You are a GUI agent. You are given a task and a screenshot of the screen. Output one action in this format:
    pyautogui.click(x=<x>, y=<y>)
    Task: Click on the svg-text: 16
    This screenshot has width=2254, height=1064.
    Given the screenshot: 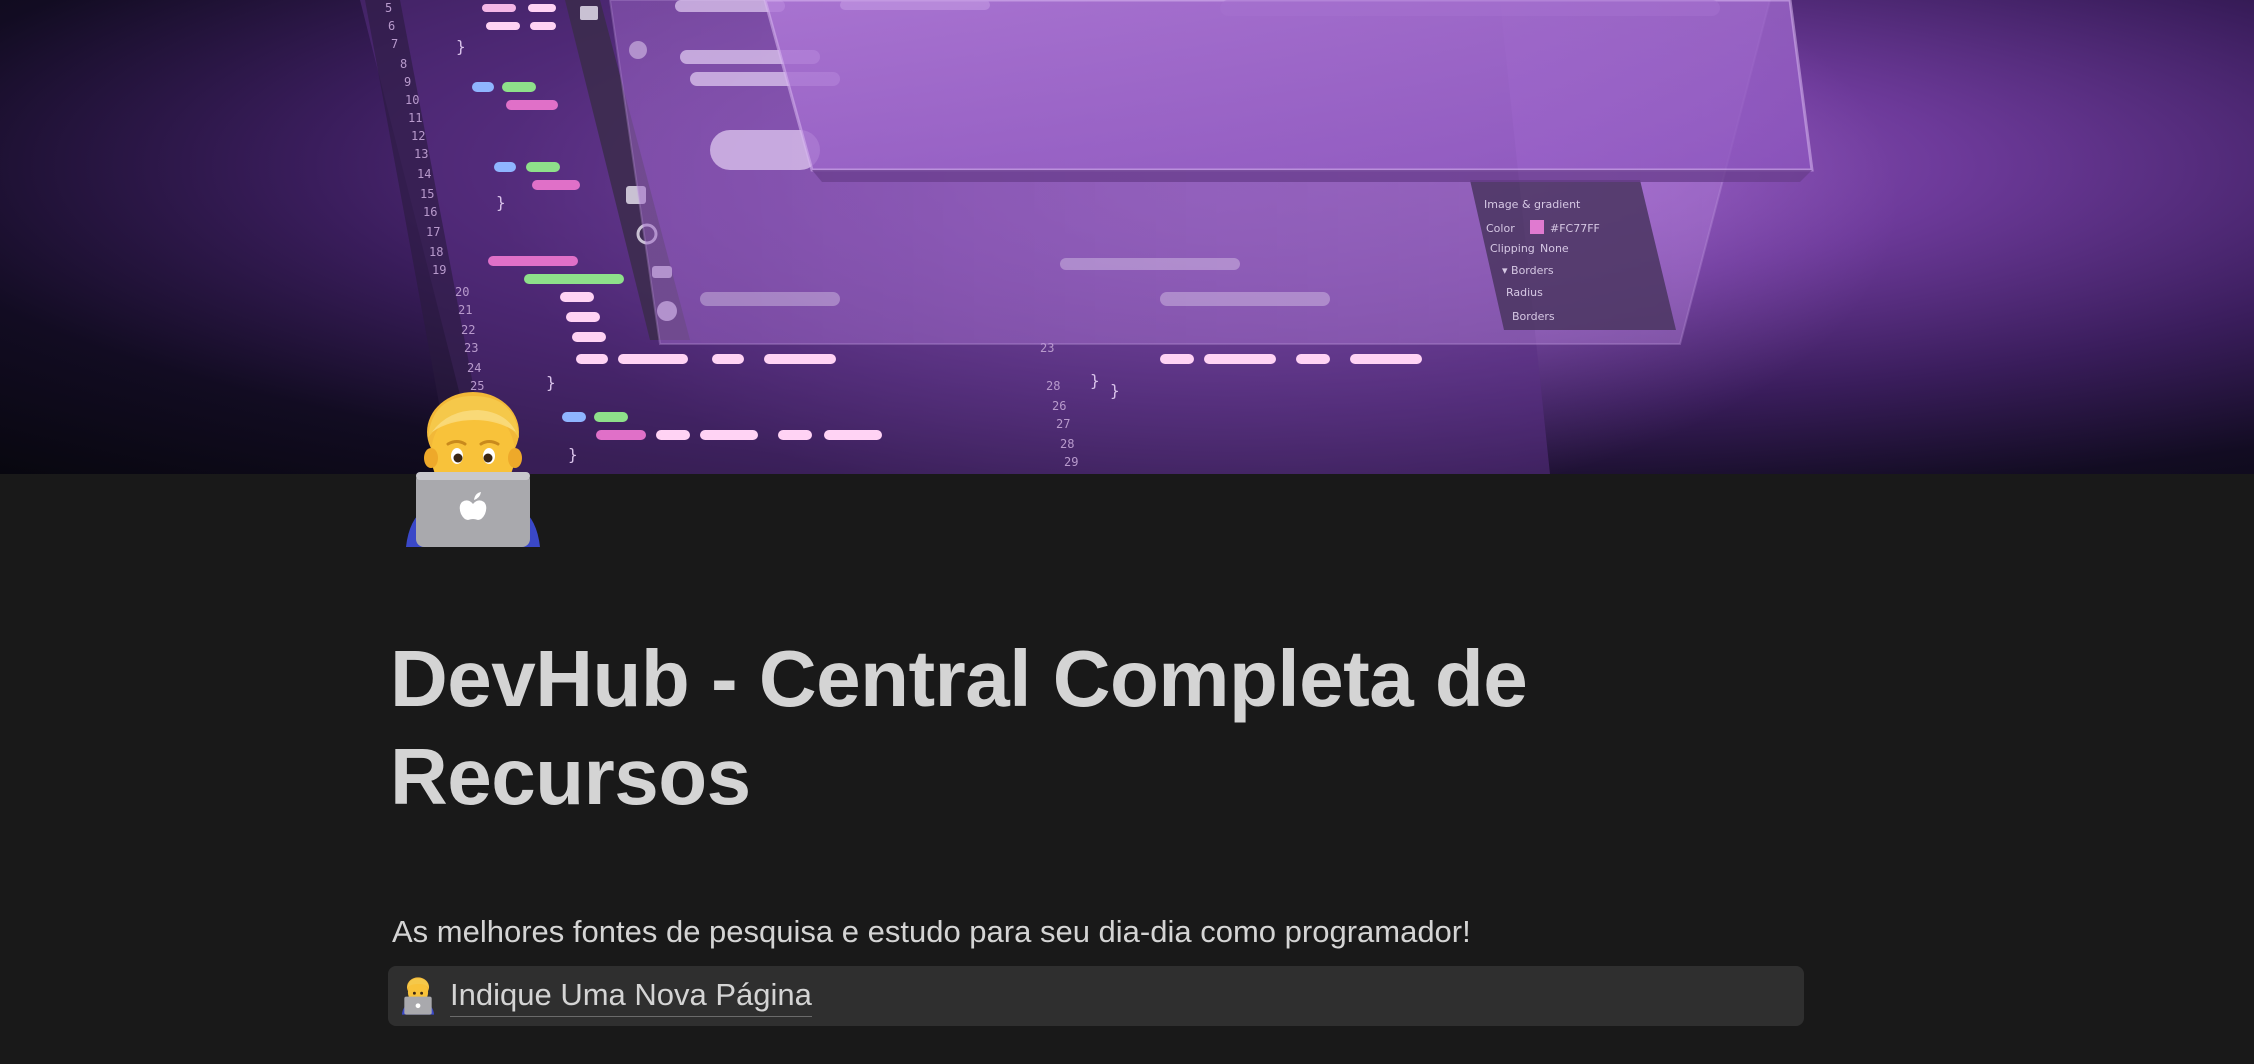 What is the action you would take?
    pyautogui.click(x=430, y=212)
    